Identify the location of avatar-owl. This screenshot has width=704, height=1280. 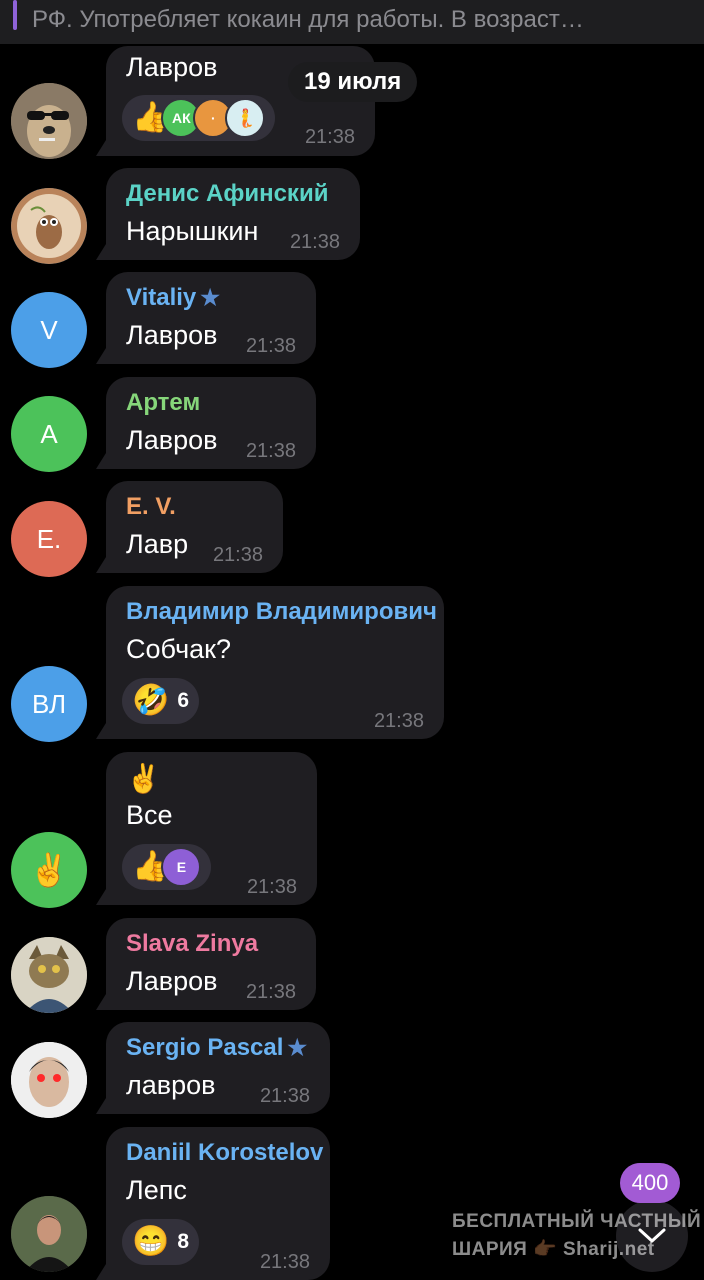
(49, 226).